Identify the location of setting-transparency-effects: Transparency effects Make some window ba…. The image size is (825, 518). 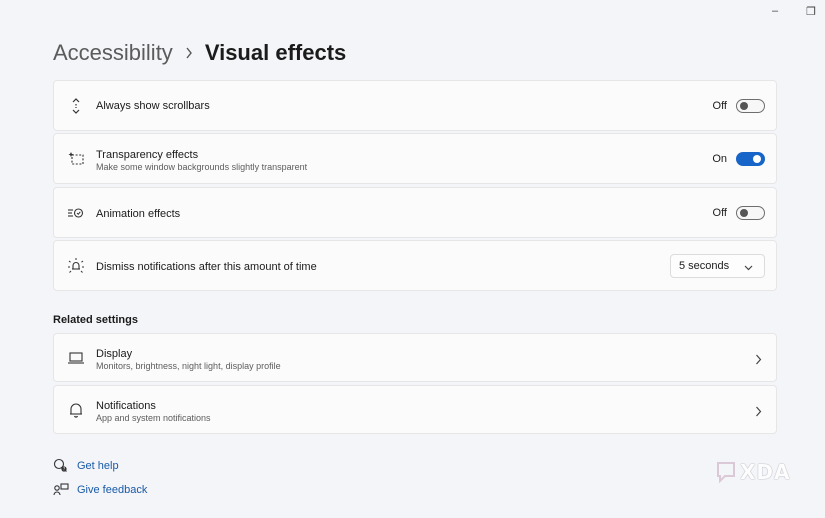
(415, 158).